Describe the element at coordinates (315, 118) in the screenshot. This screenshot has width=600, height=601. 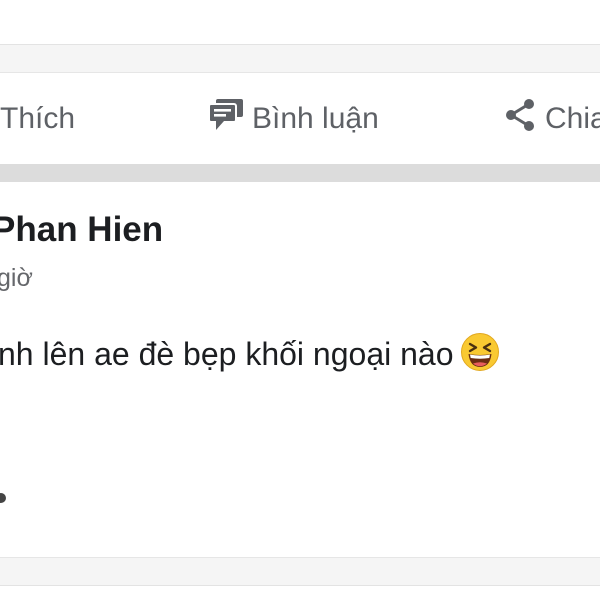
I see `comment-label: Bình luận` at that location.